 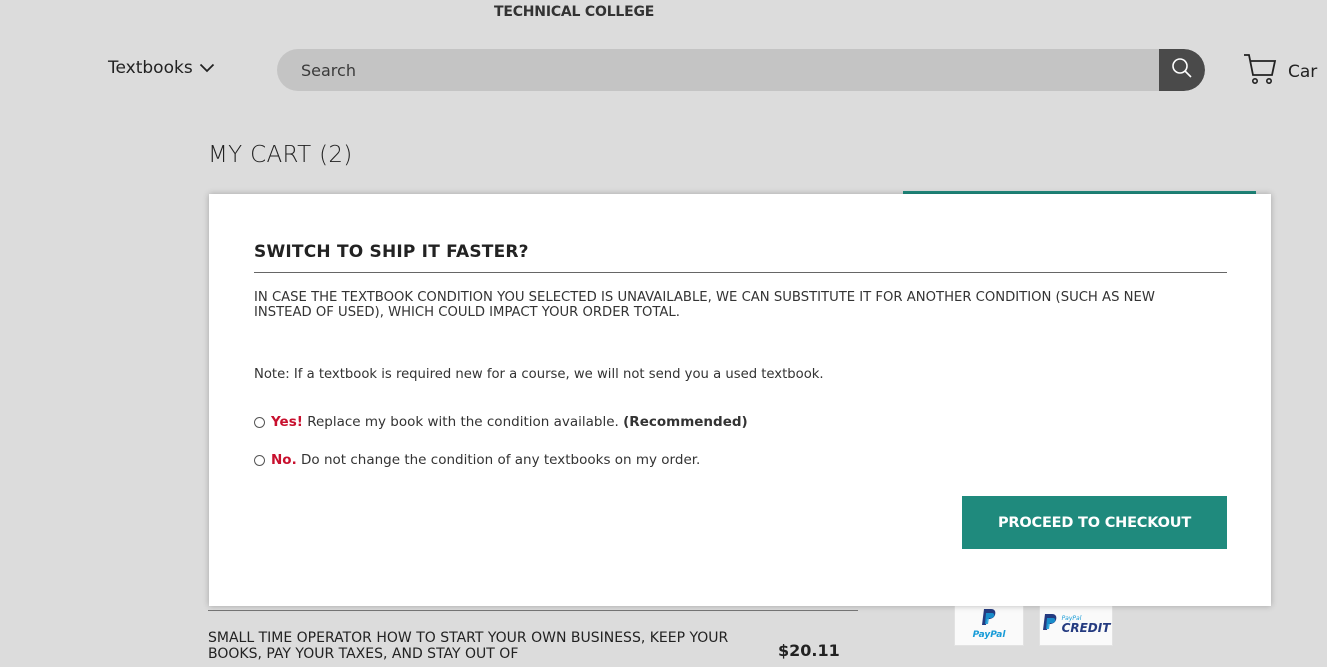 I want to click on cart-icon, so click(x=1260, y=71).